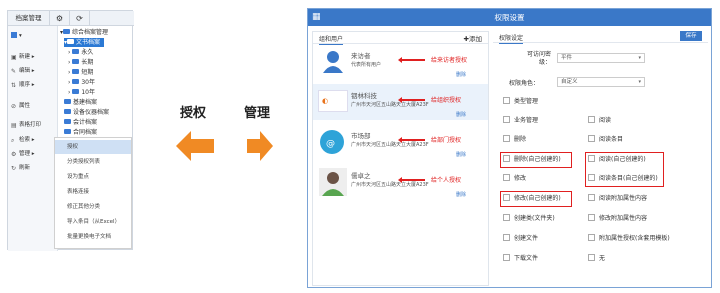  What do you see at coordinates (80, 102) in the screenshot?
I see `tree-node: 基建档案` at bounding box center [80, 102].